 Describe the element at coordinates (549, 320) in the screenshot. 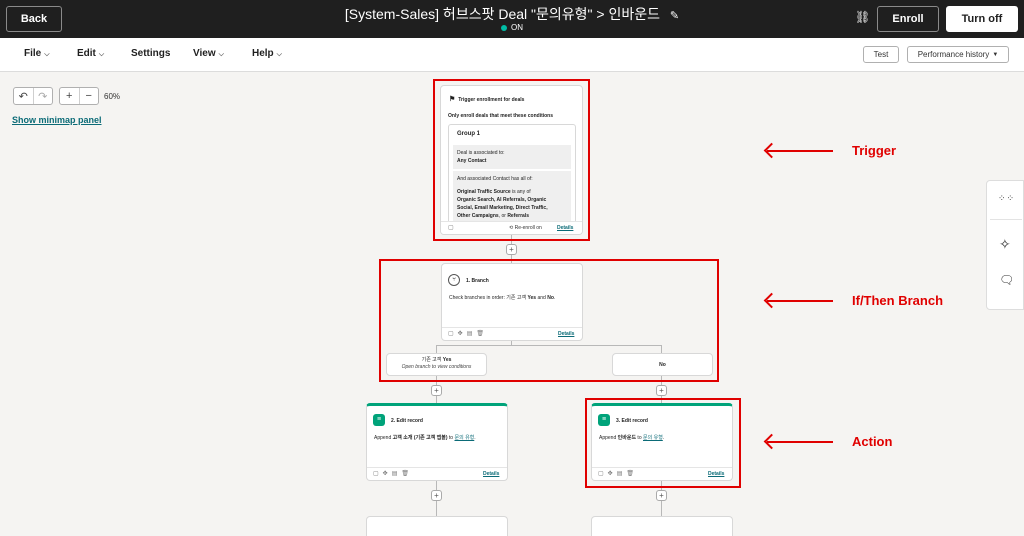

I see `branch-highlight-box` at that location.